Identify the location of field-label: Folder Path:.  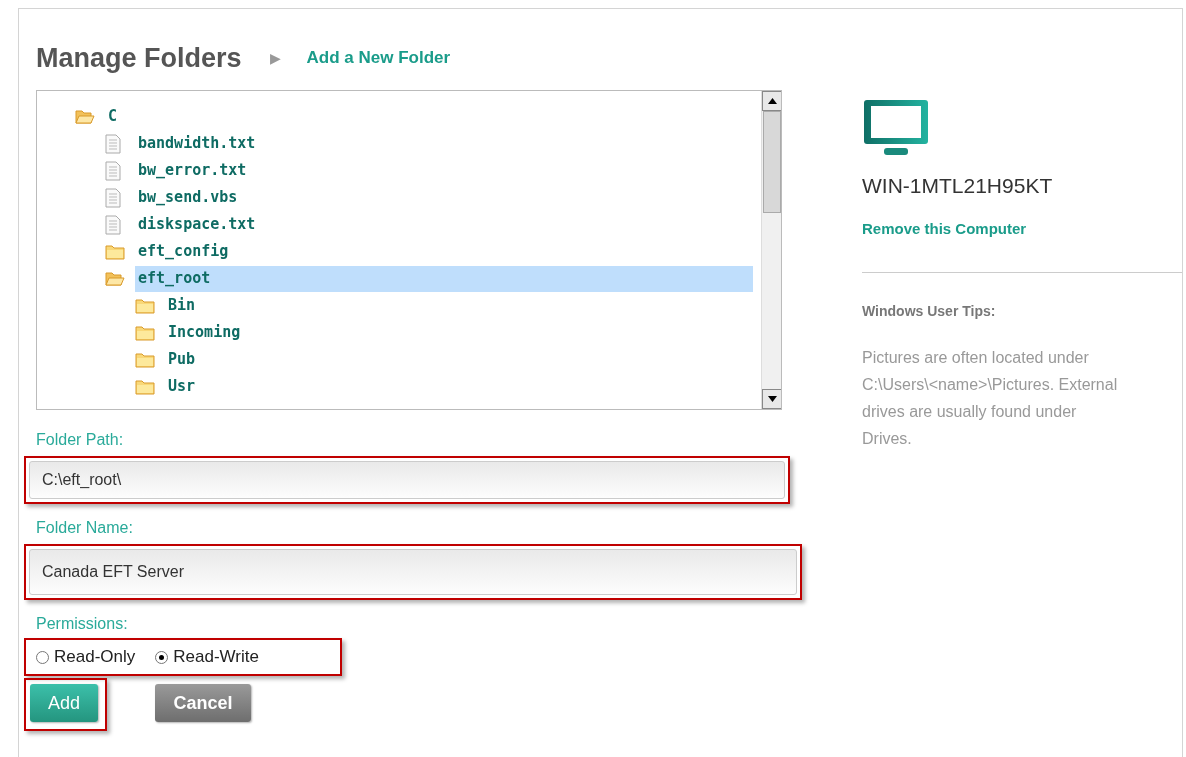
(80, 440).